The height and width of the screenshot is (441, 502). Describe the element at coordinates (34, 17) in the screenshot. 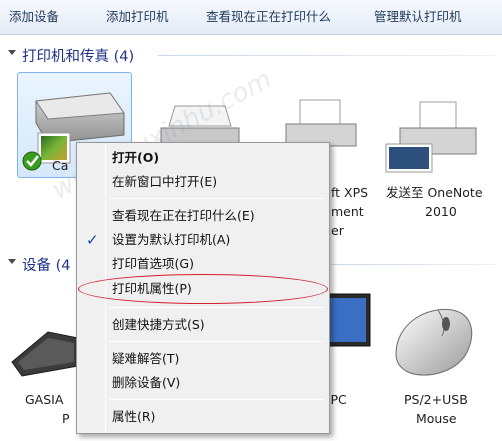

I see `add-device-button: 添加设备` at that location.